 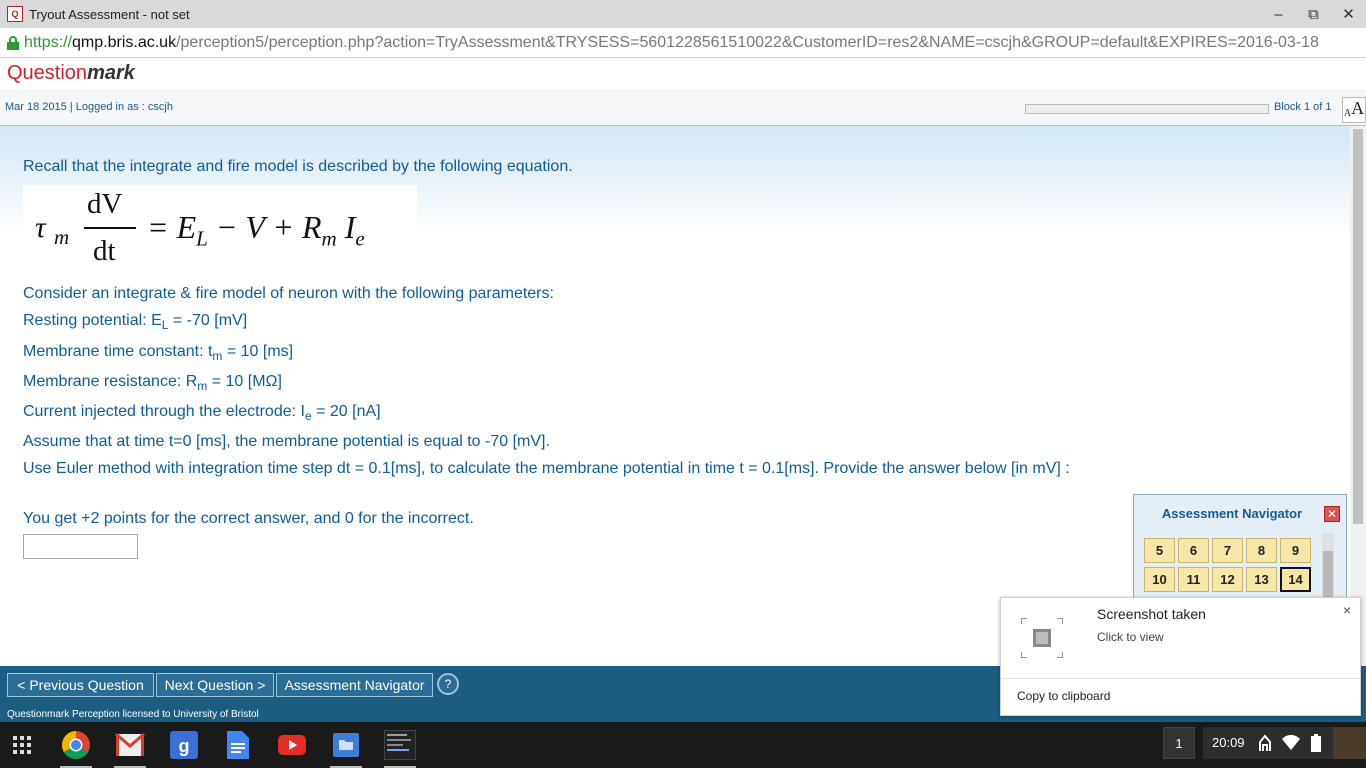 What do you see at coordinates (1291, 744) in the screenshot?
I see `wifi-icon` at bounding box center [1291, 744].